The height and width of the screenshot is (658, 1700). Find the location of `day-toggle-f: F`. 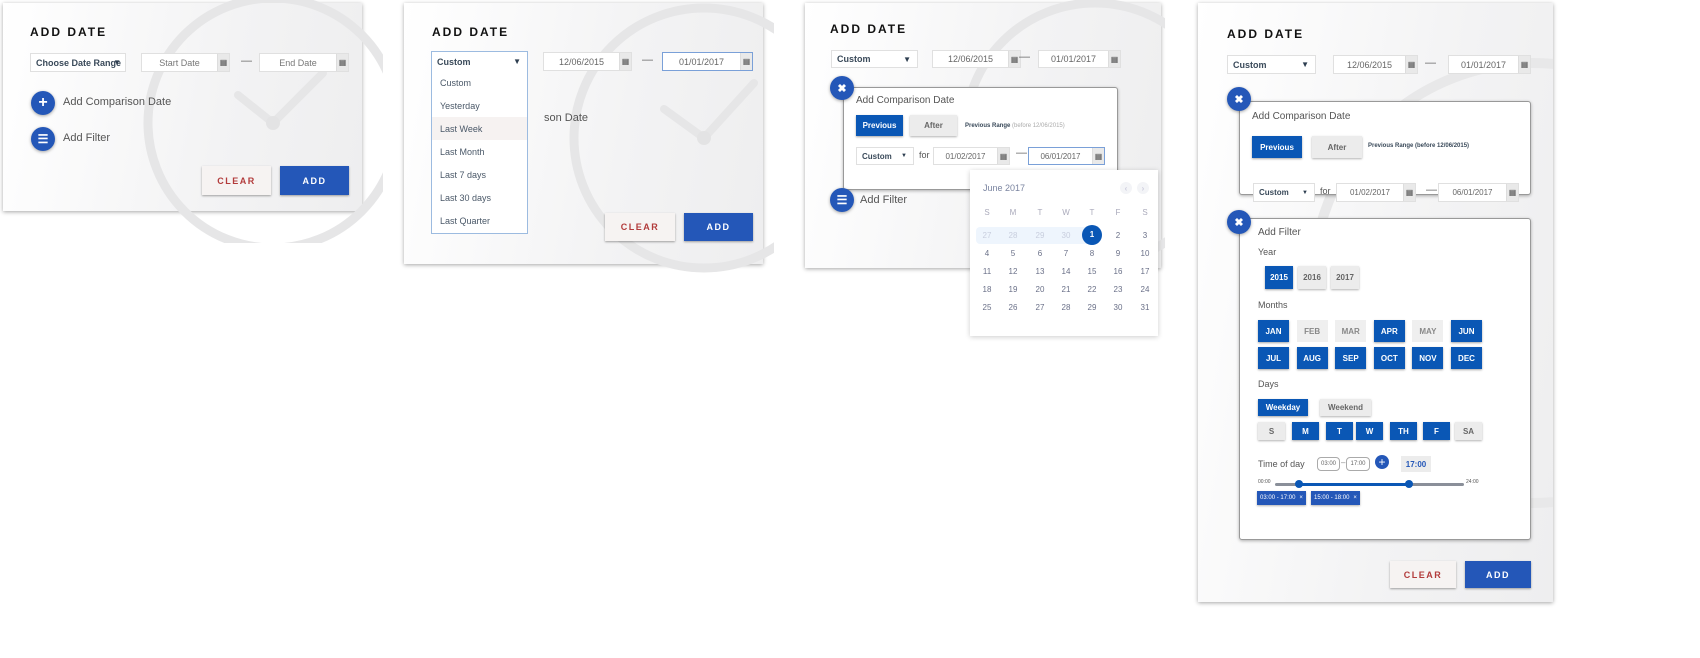

day-toggle-f: F is located at coordinates (1436, 431).